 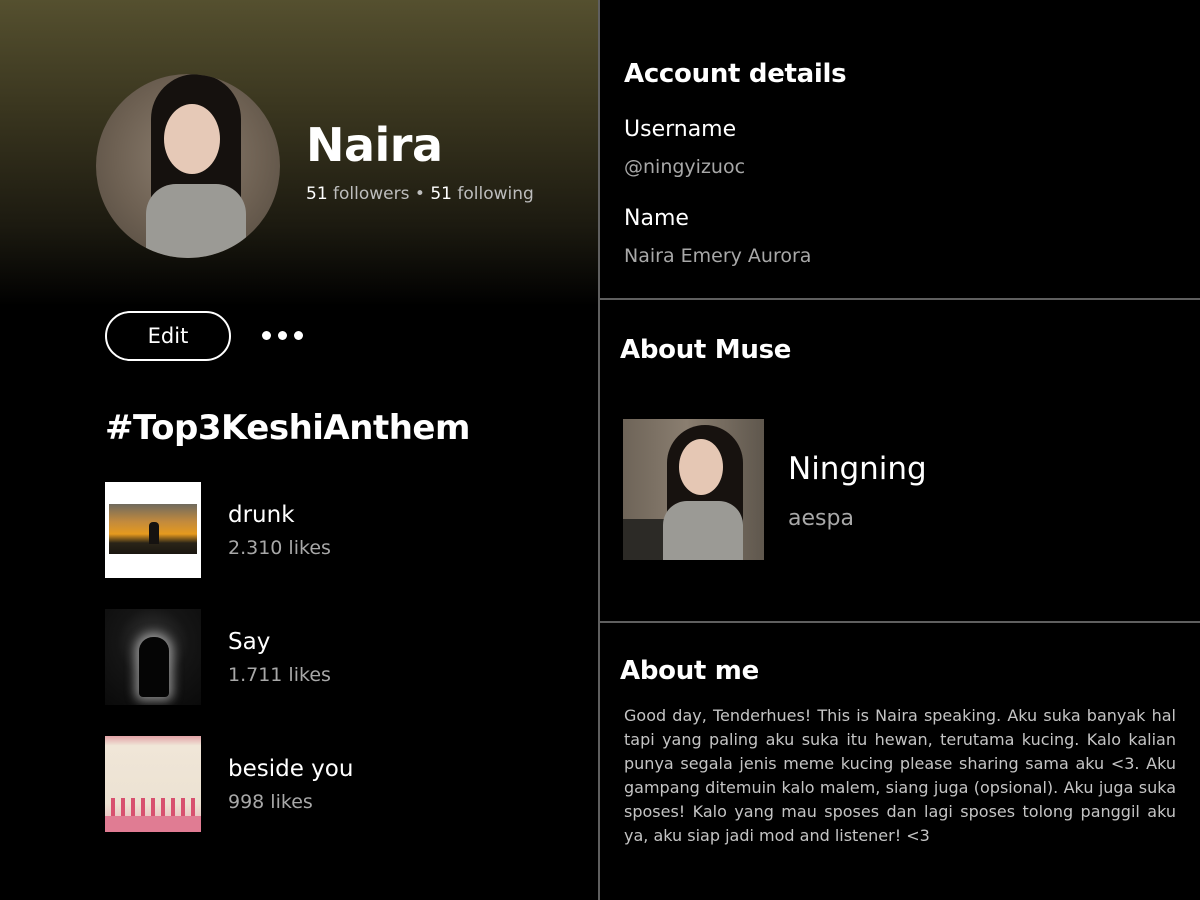 What do you see at coordinates (701, 467) in the screenshot?
I see `muse-face` at bounding box center [701, 467].